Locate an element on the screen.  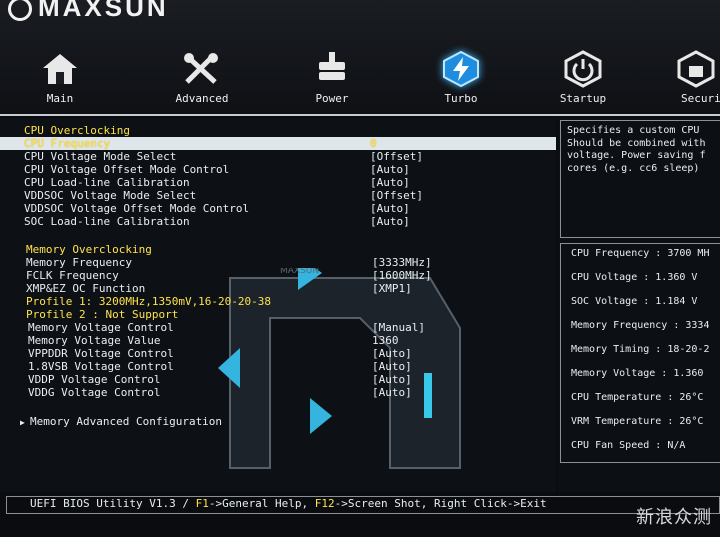
stat-memory-voltage: Memory Voltage : 1.360 is located at coordinates (637, 373).